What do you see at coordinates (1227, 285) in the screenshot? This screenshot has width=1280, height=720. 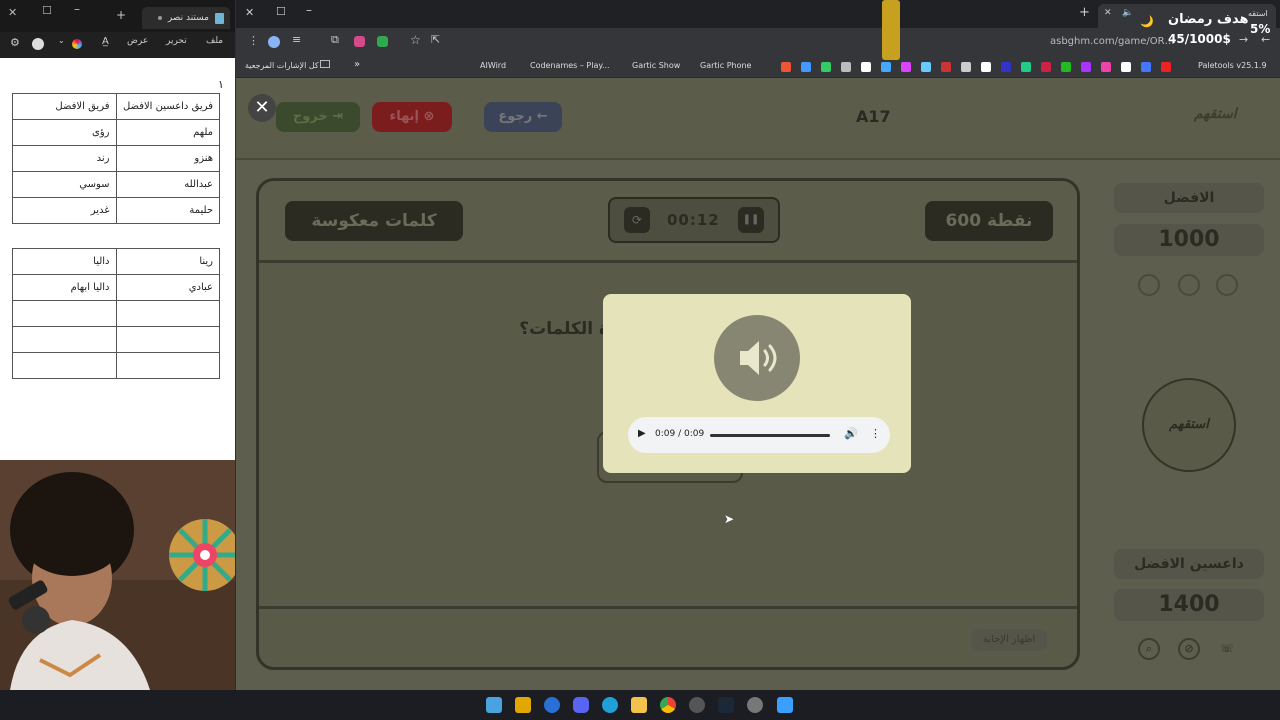 I see `lifeline-phone-icon` at bounding box center [1227, 285].